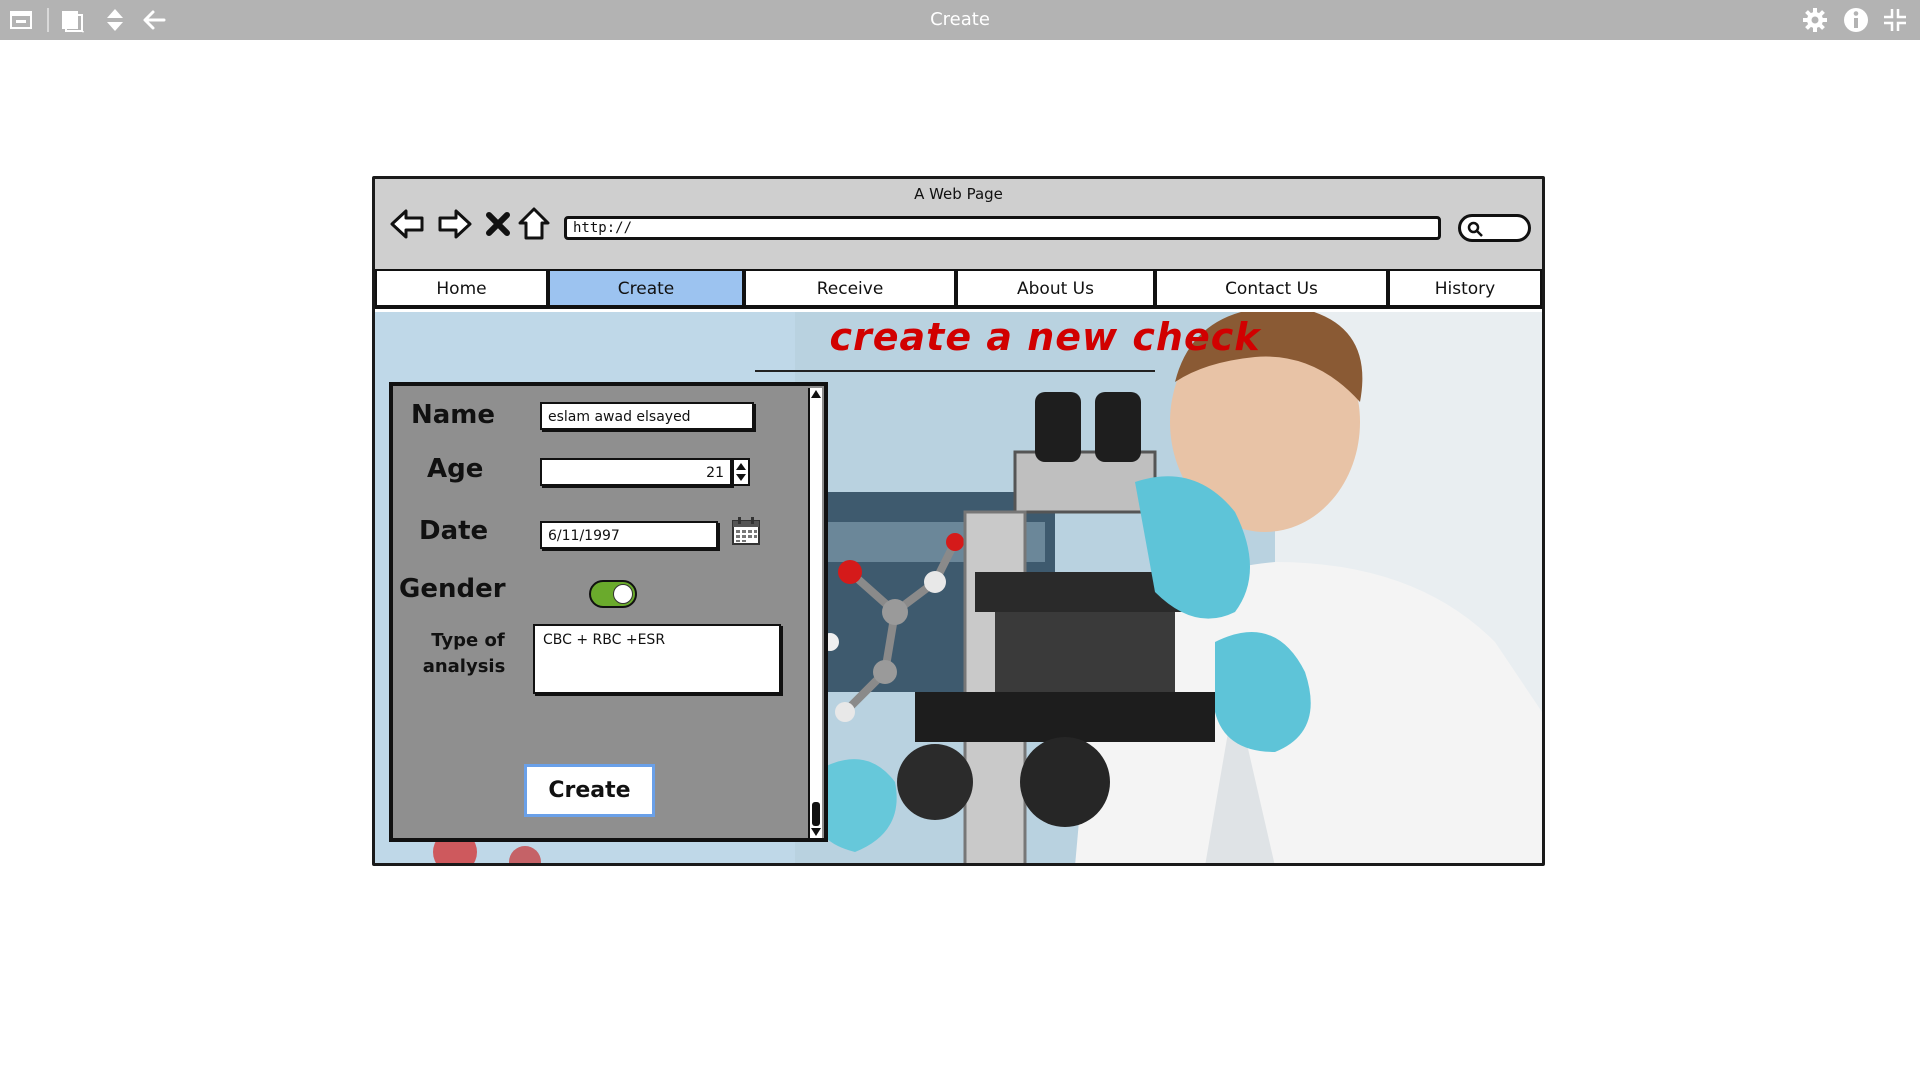 The height and width of the screenshot is (1080, 1920). What do you see at coordinates (461, 289) in the screenshot?
I see `tab-home: Home` at bounding box center [461, 289].